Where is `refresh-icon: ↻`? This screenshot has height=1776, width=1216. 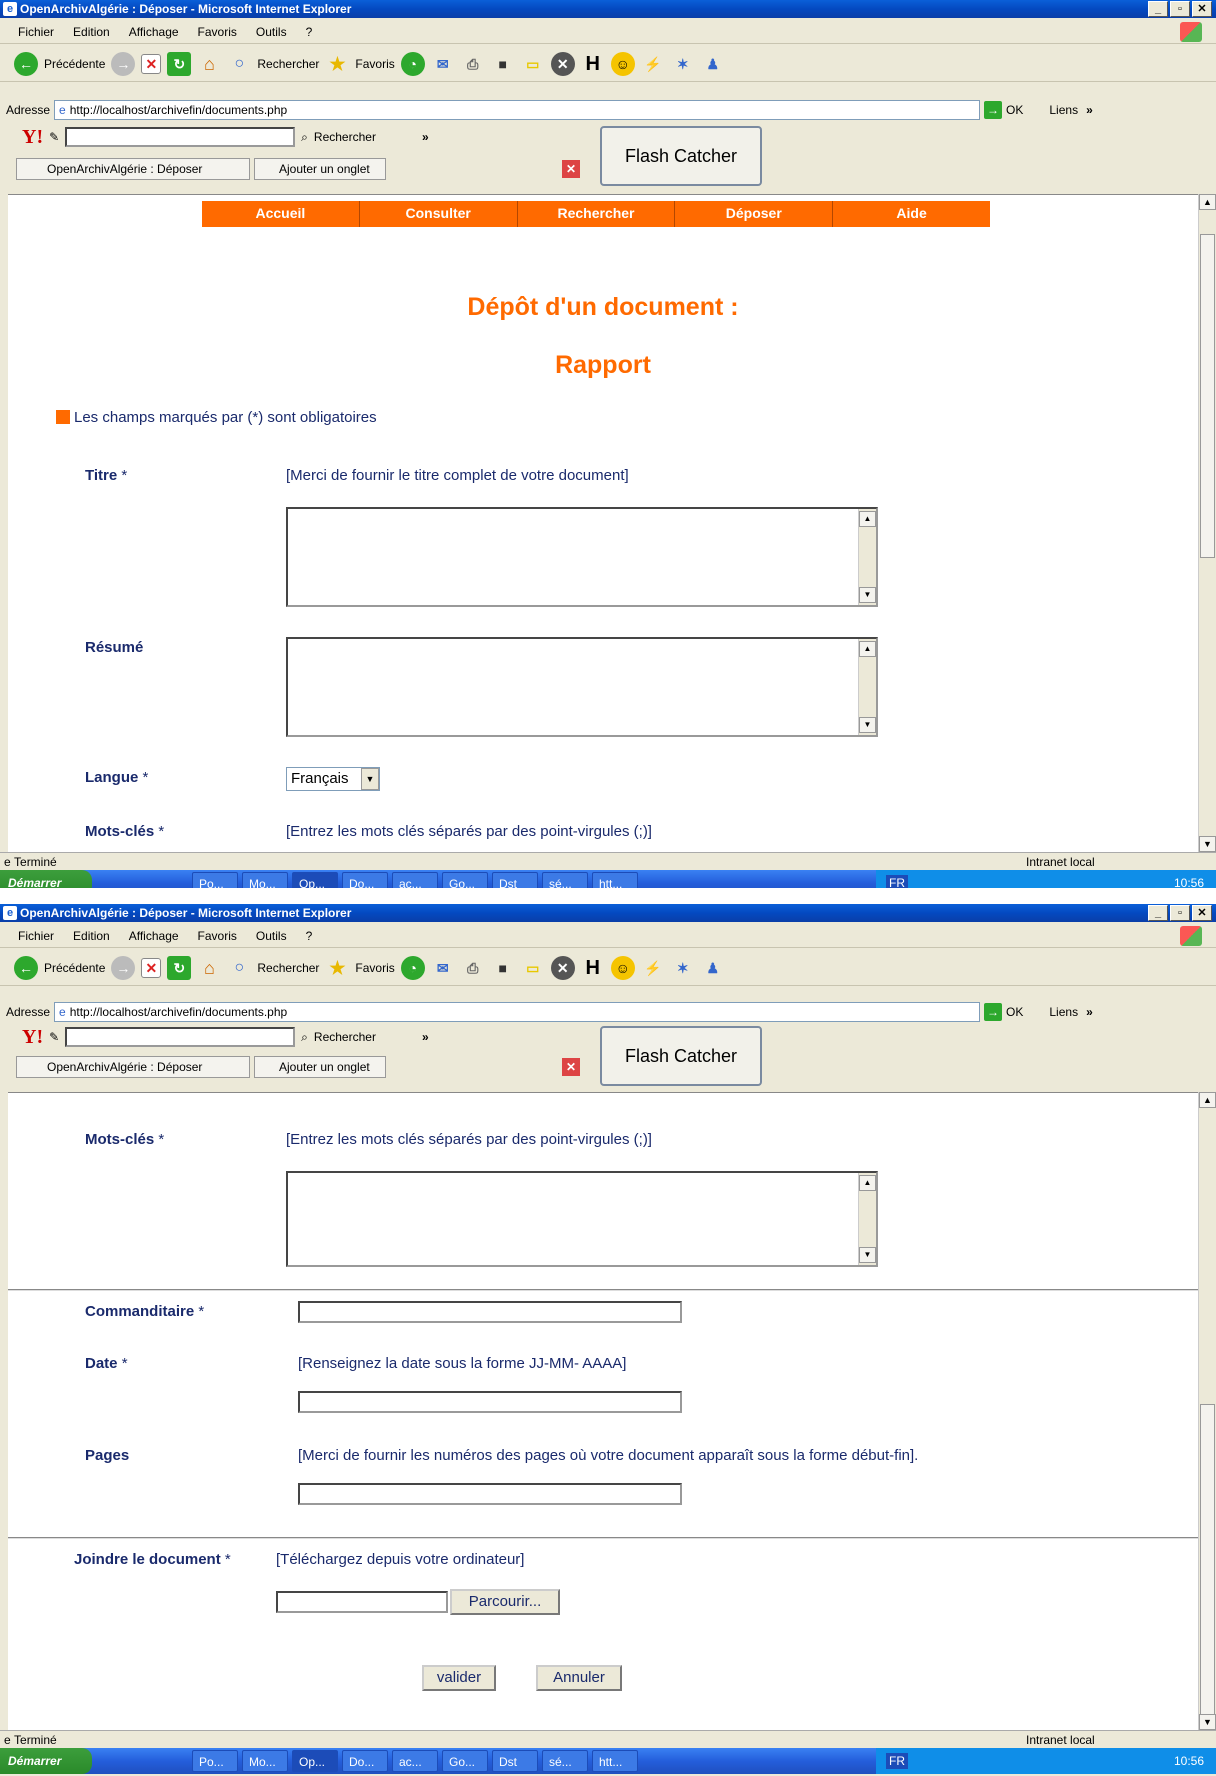
refresh-icon: ↻ is located at coordinates (179, 967).